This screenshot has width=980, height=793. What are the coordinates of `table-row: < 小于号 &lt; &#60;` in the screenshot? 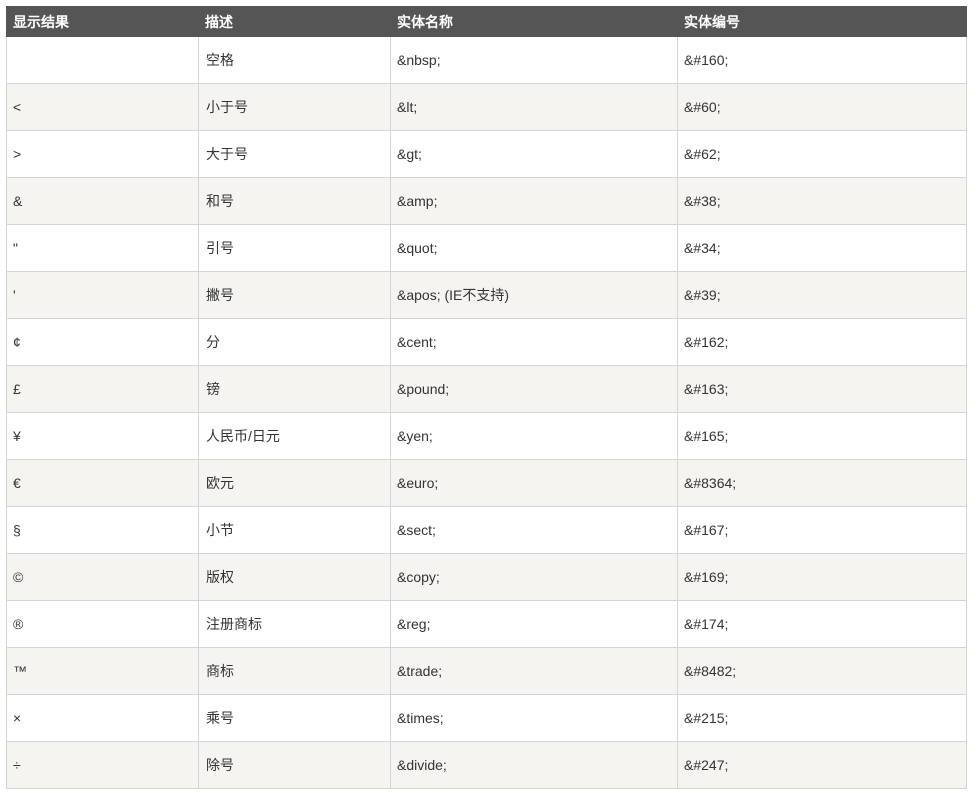 It's located at (486, 107).